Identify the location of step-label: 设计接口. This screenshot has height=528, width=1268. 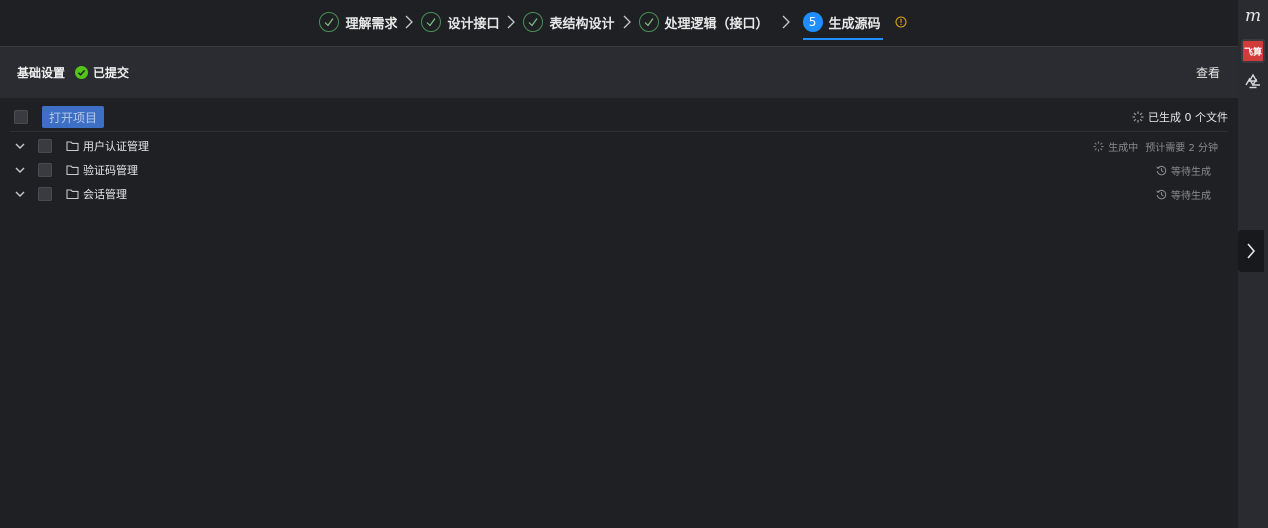
(473, 24).